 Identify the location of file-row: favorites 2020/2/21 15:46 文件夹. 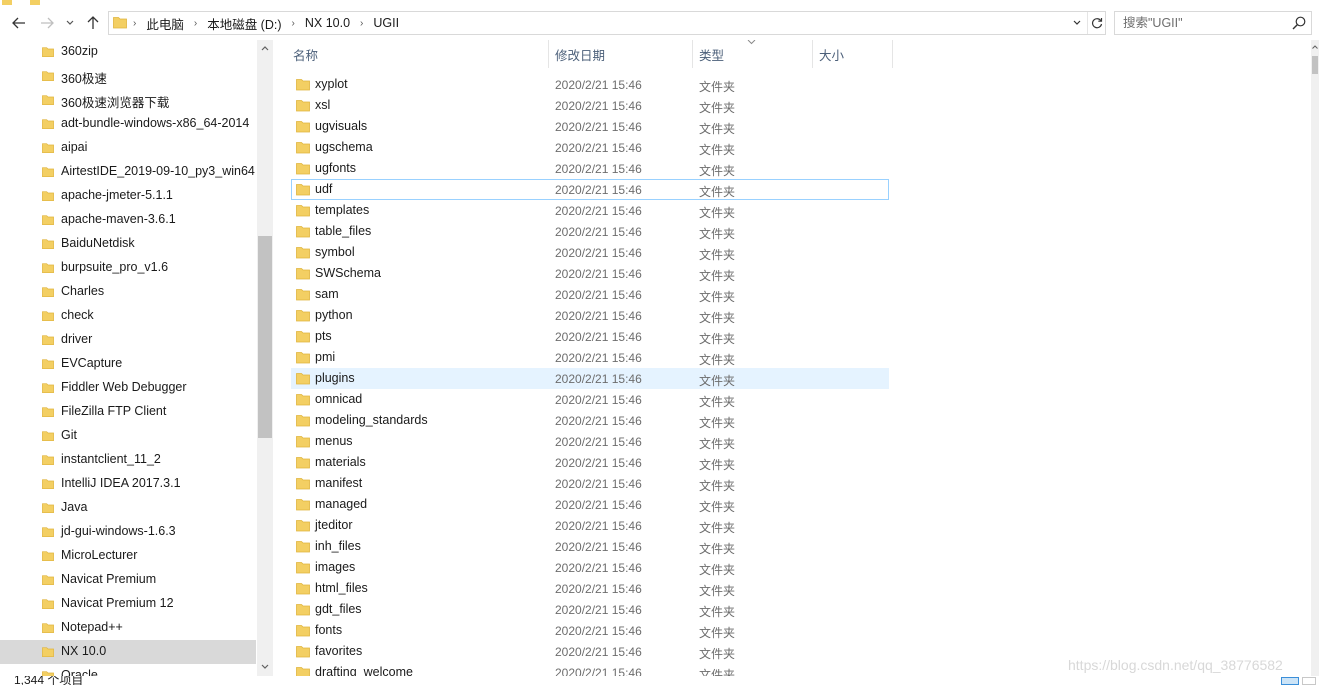
(590, 651).